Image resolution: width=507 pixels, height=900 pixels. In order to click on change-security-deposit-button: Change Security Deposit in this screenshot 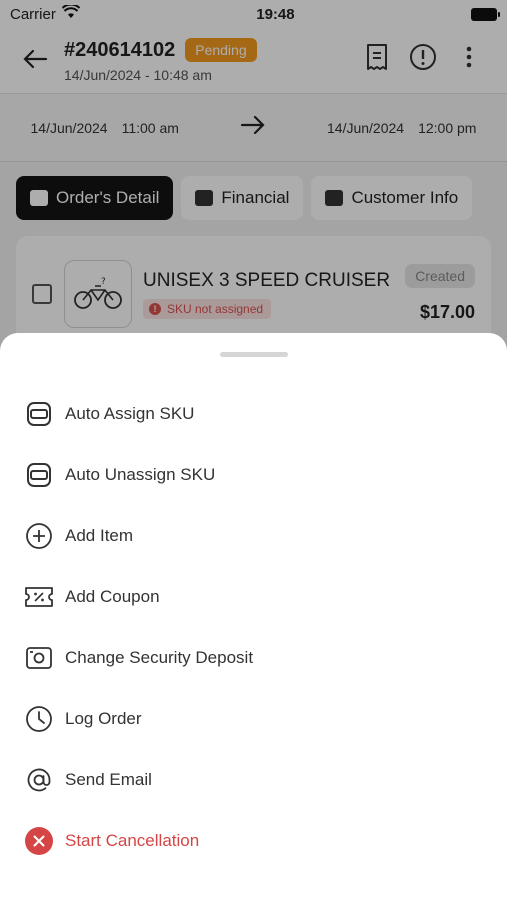, I will do `click(253, 657)`.